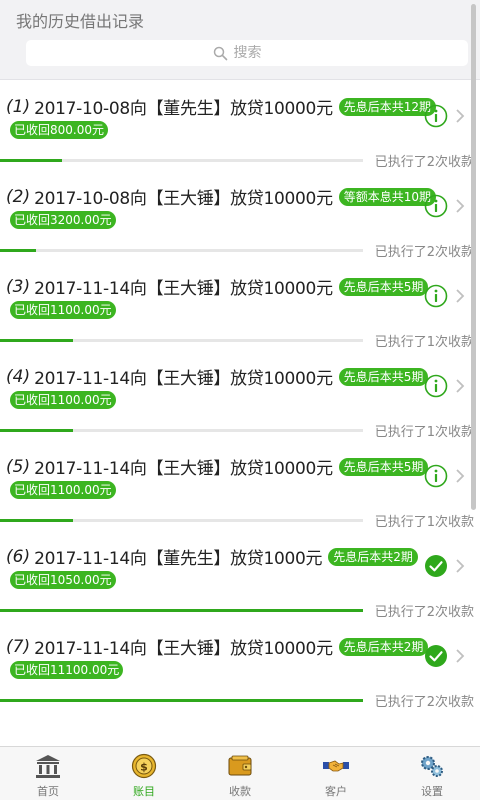 Image resolution: width=480 pixels, height=800 pixels. I want to click on search-input, so click(257, 53).